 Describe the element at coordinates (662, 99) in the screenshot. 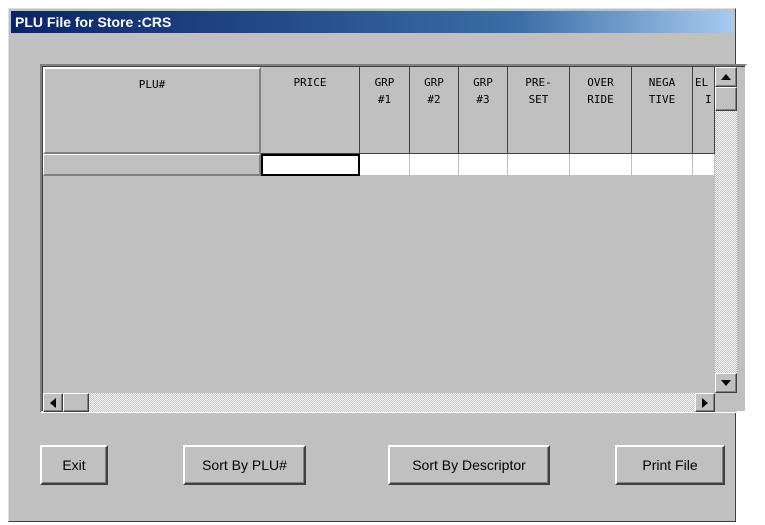

I see `column-header-negative-line2: TIVE` at that location.